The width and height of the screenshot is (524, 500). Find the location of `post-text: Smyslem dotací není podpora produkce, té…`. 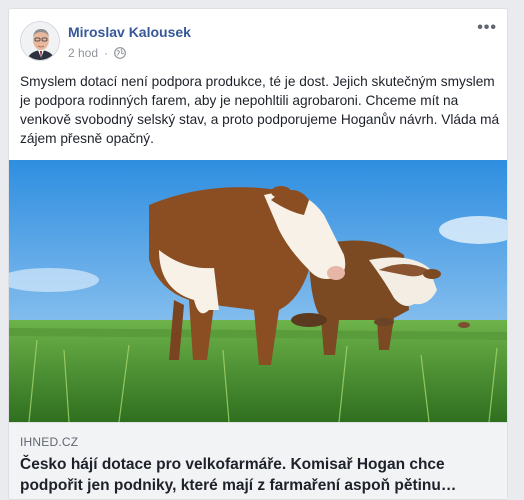

post-text: Smyslem dotací není podpora produkce, té… is located at coordinates (260, 110).